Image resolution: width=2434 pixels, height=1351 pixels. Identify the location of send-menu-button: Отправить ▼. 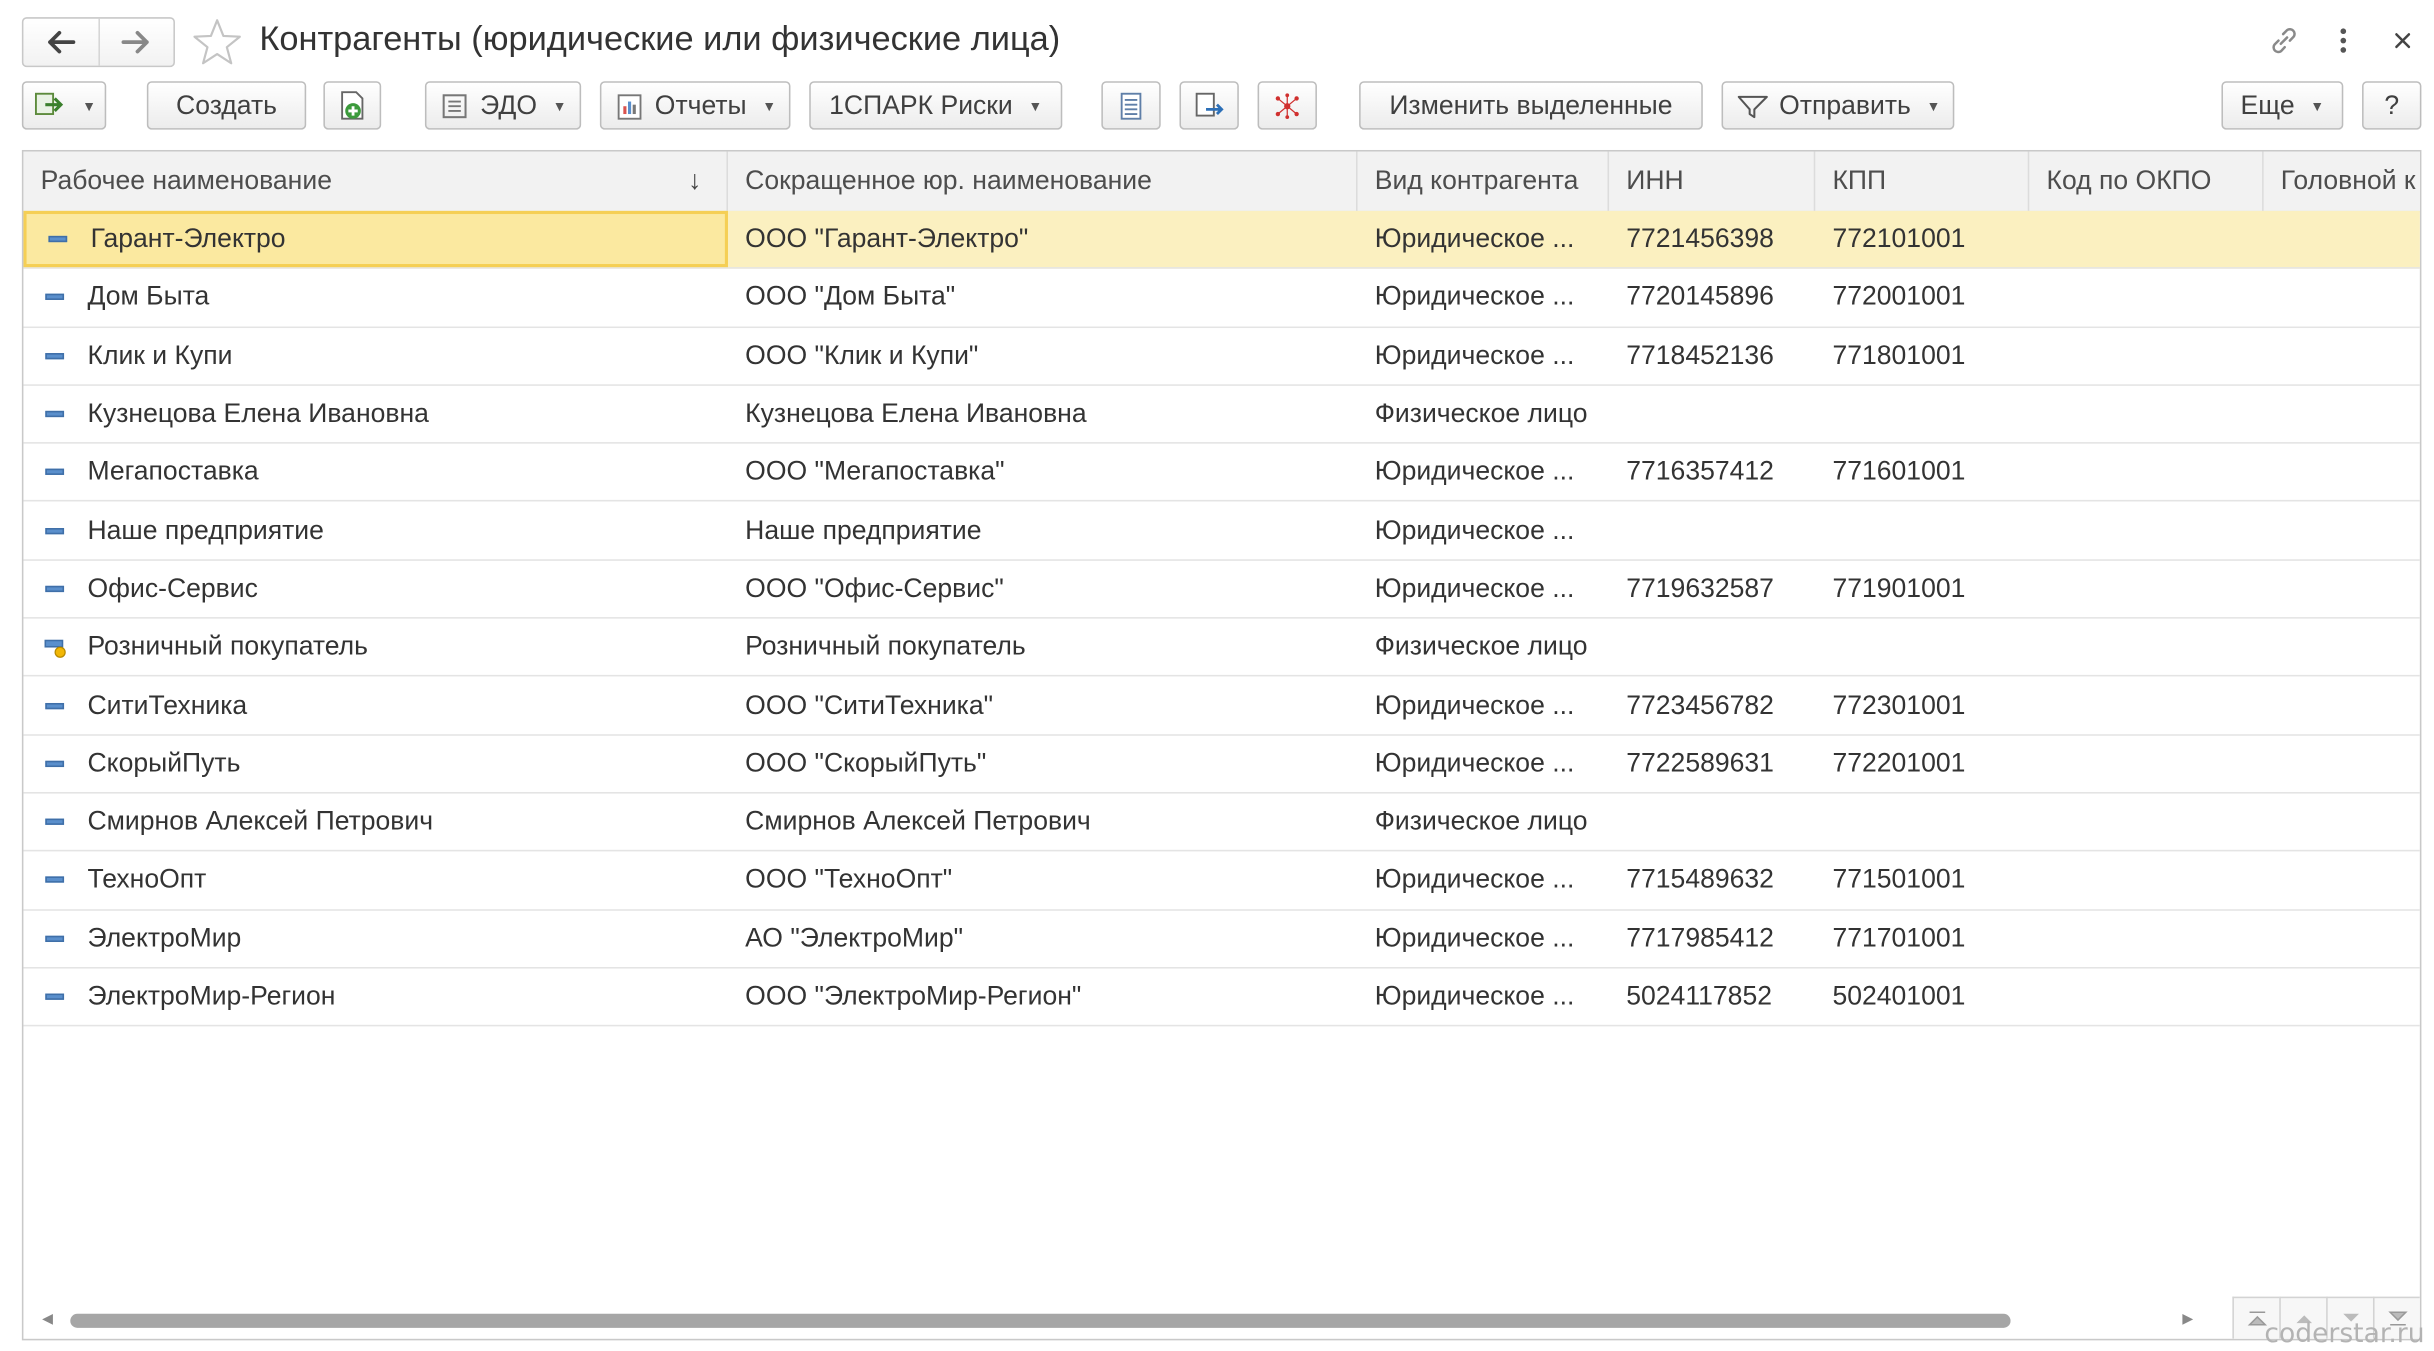
(1838, 105).